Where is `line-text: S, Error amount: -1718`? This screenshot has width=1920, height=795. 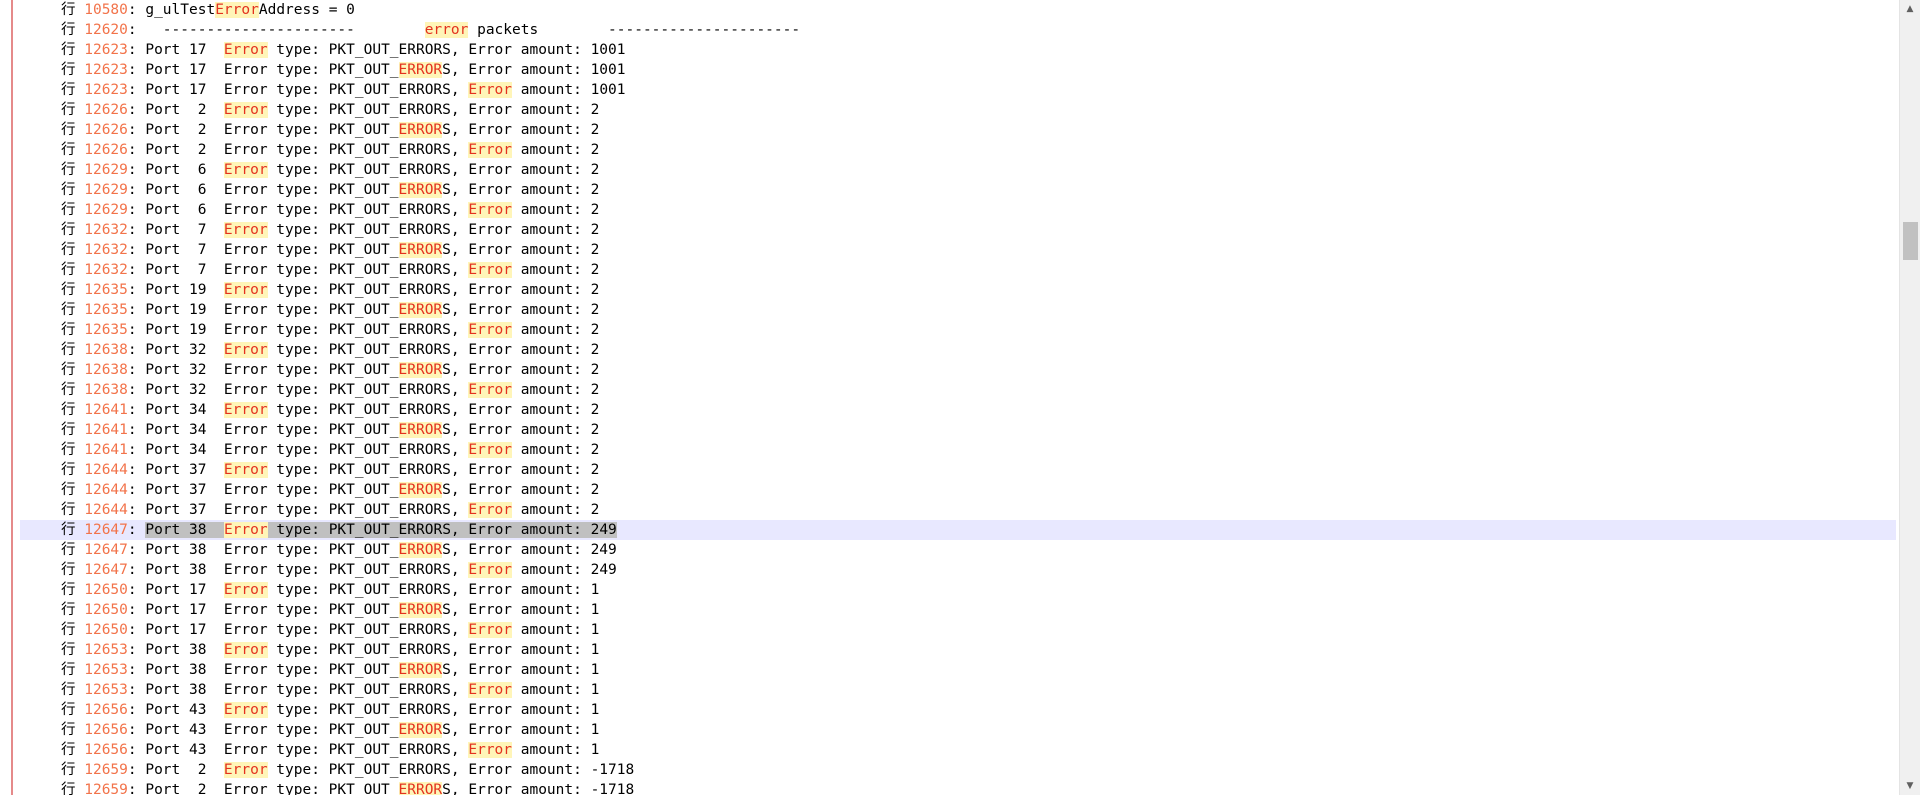
line-text: S, Error amount: -1718 is located at coordinates (538, 788).